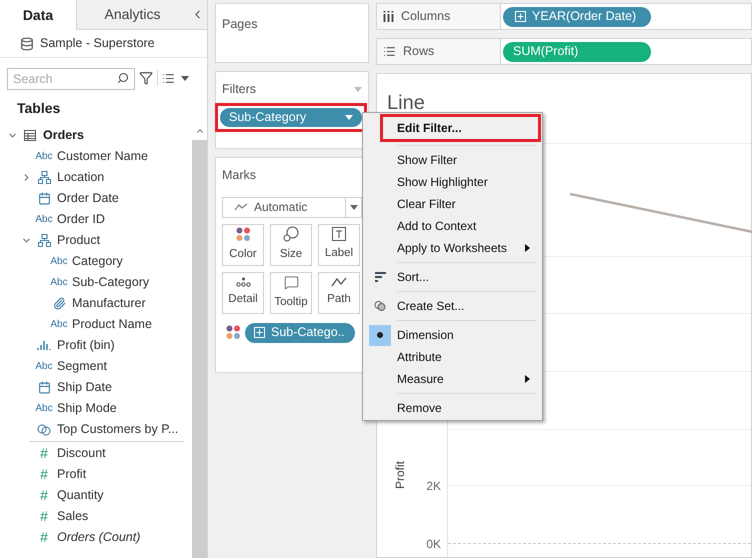  Describe the element at coordinates (86, 345) in the screenshot. I see `field-name: Profit (bin)` at that location.